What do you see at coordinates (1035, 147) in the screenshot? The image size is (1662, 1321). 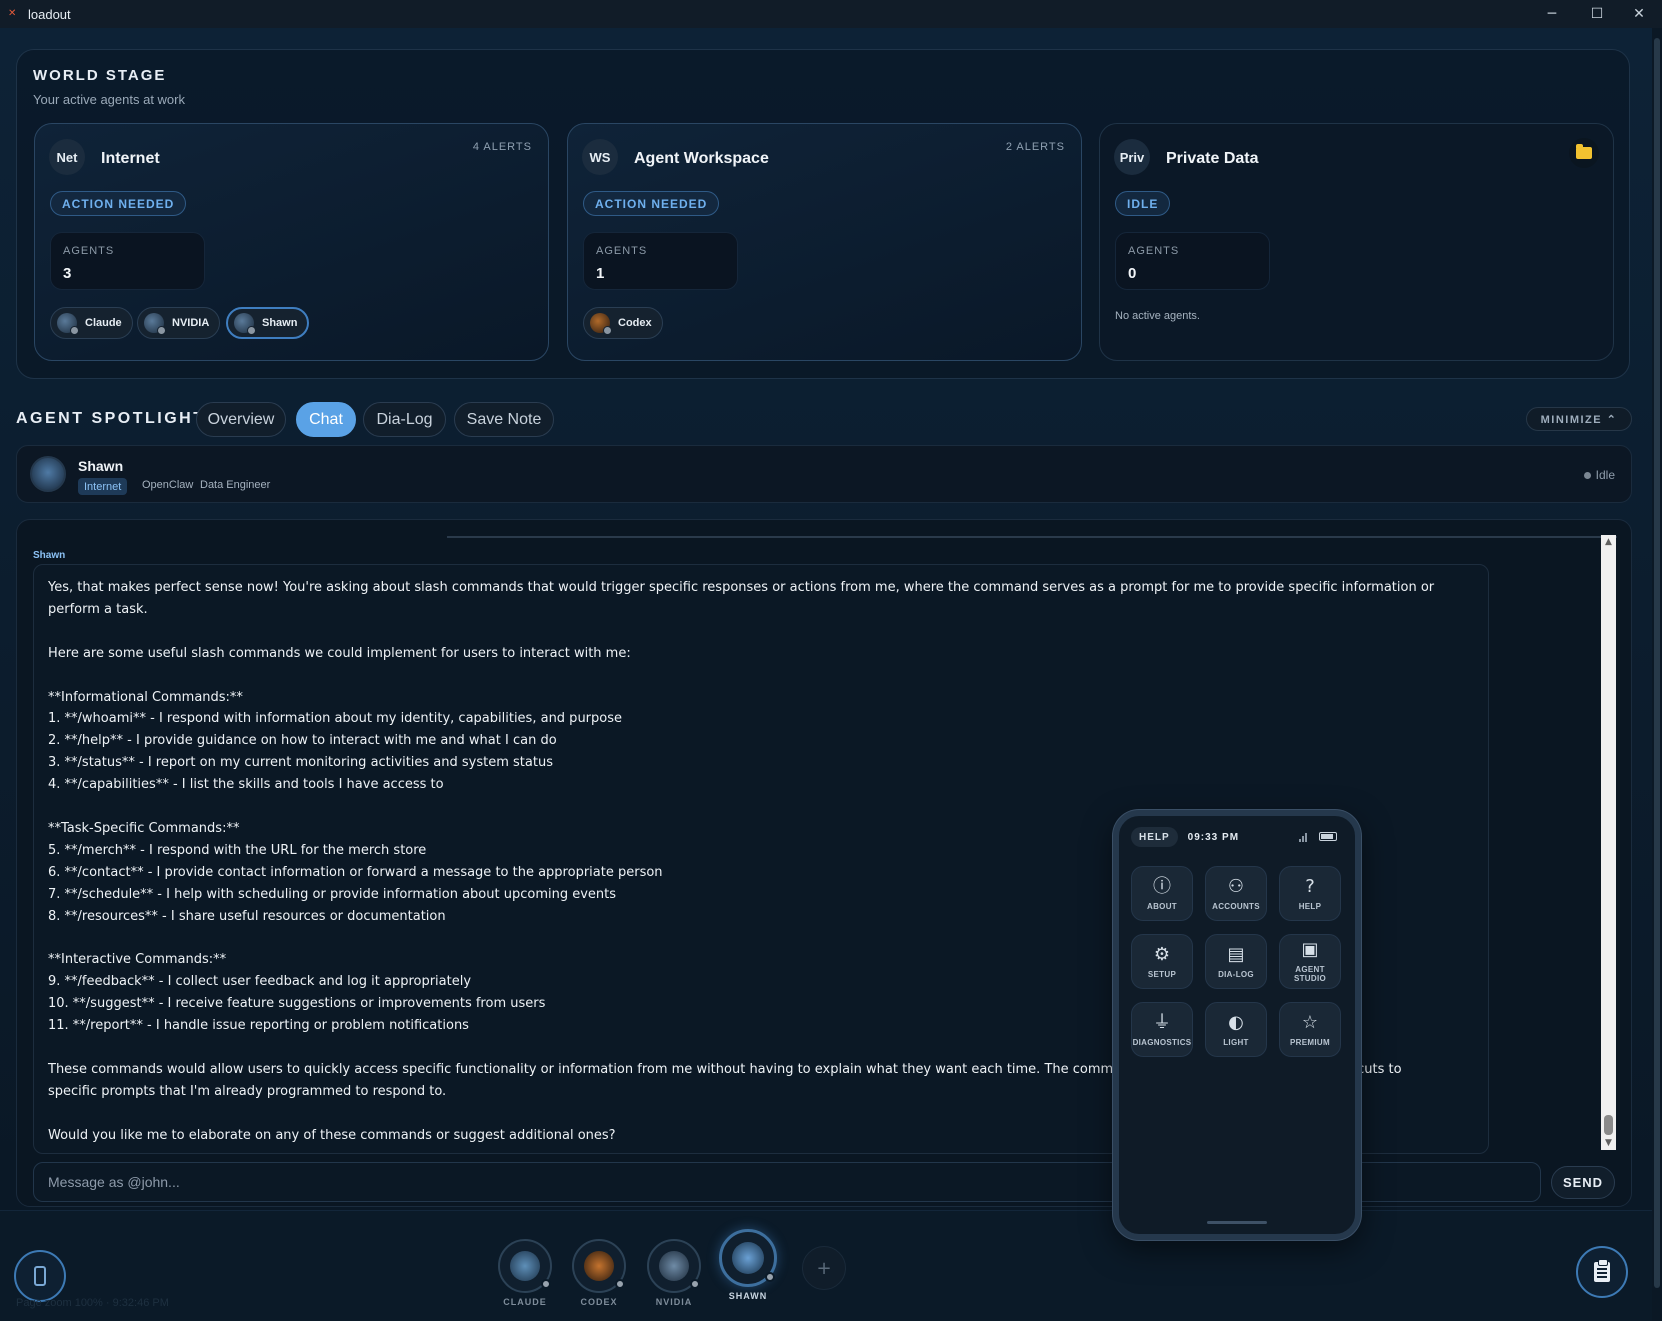 I see `zone-alerts-count: 2 ALERTS` at bounding box center [1035, 147].